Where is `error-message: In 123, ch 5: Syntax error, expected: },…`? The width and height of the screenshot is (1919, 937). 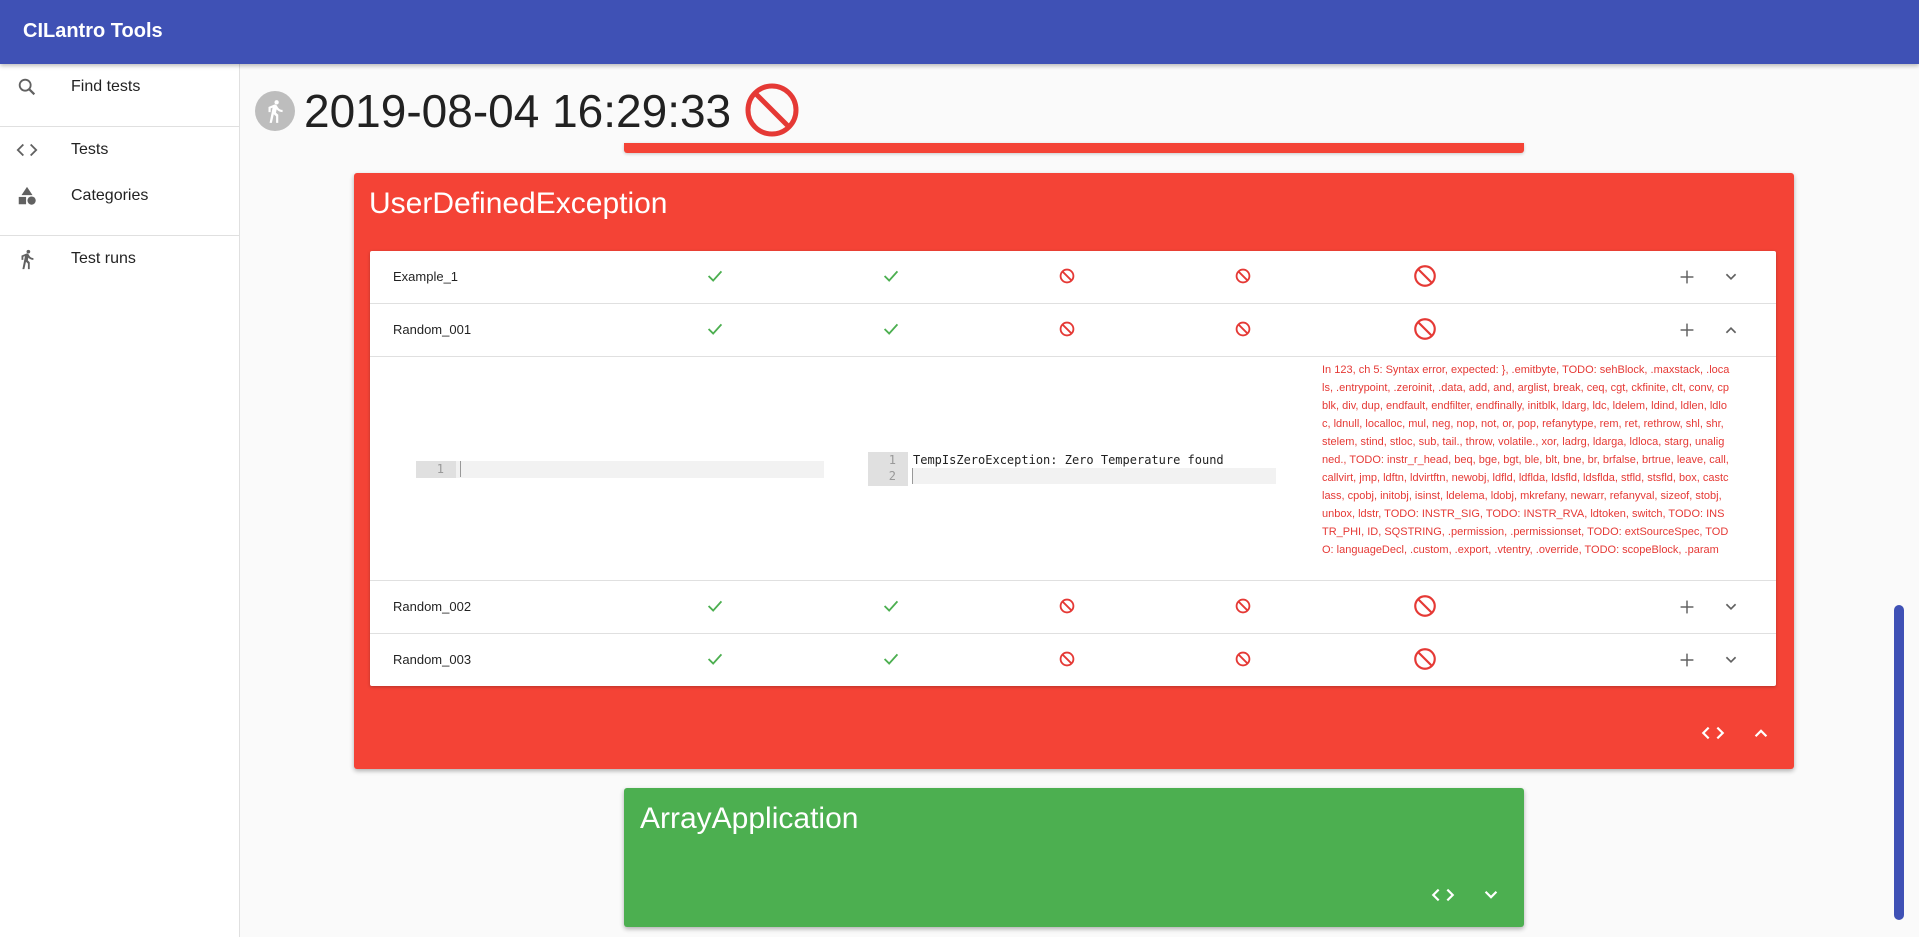 error-message: In 123, ch 5: Syntax error, expected: },… is located at coordinates (1526, 460).